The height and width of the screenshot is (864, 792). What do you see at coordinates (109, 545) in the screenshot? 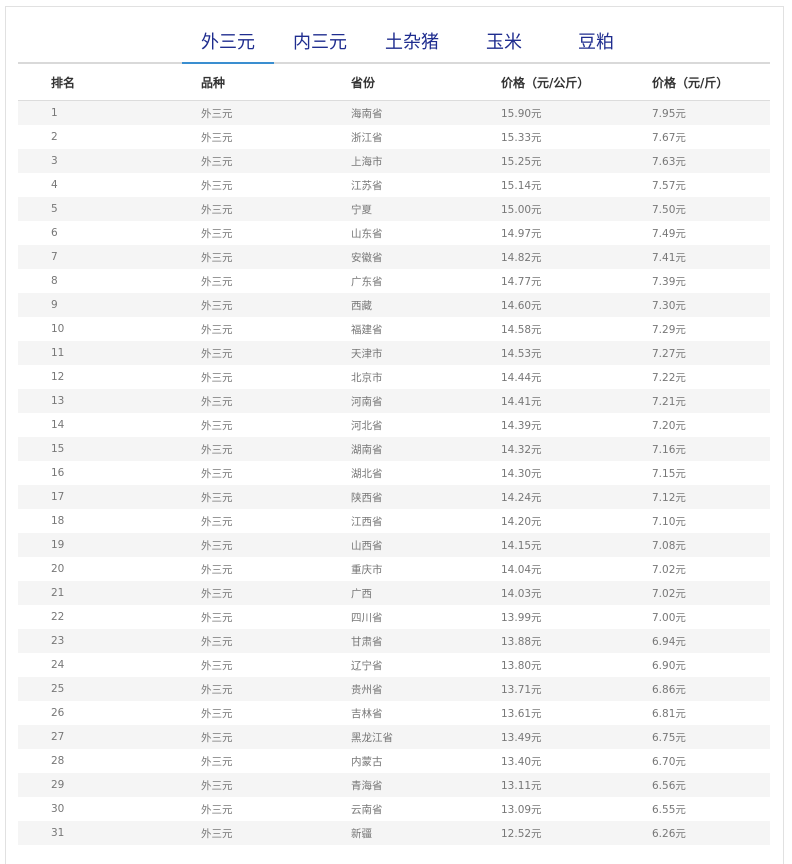
I see `cell-rank: 19` at bounding box center [109, 545].